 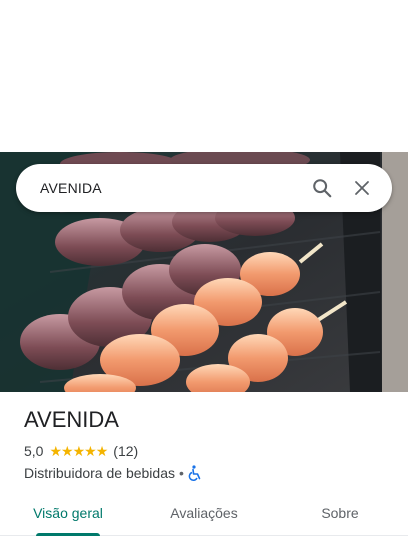 What do you see at coordinates (125, 451) in the screenshot?
I see `review-count: (12)` at bounding box center [125, 451].